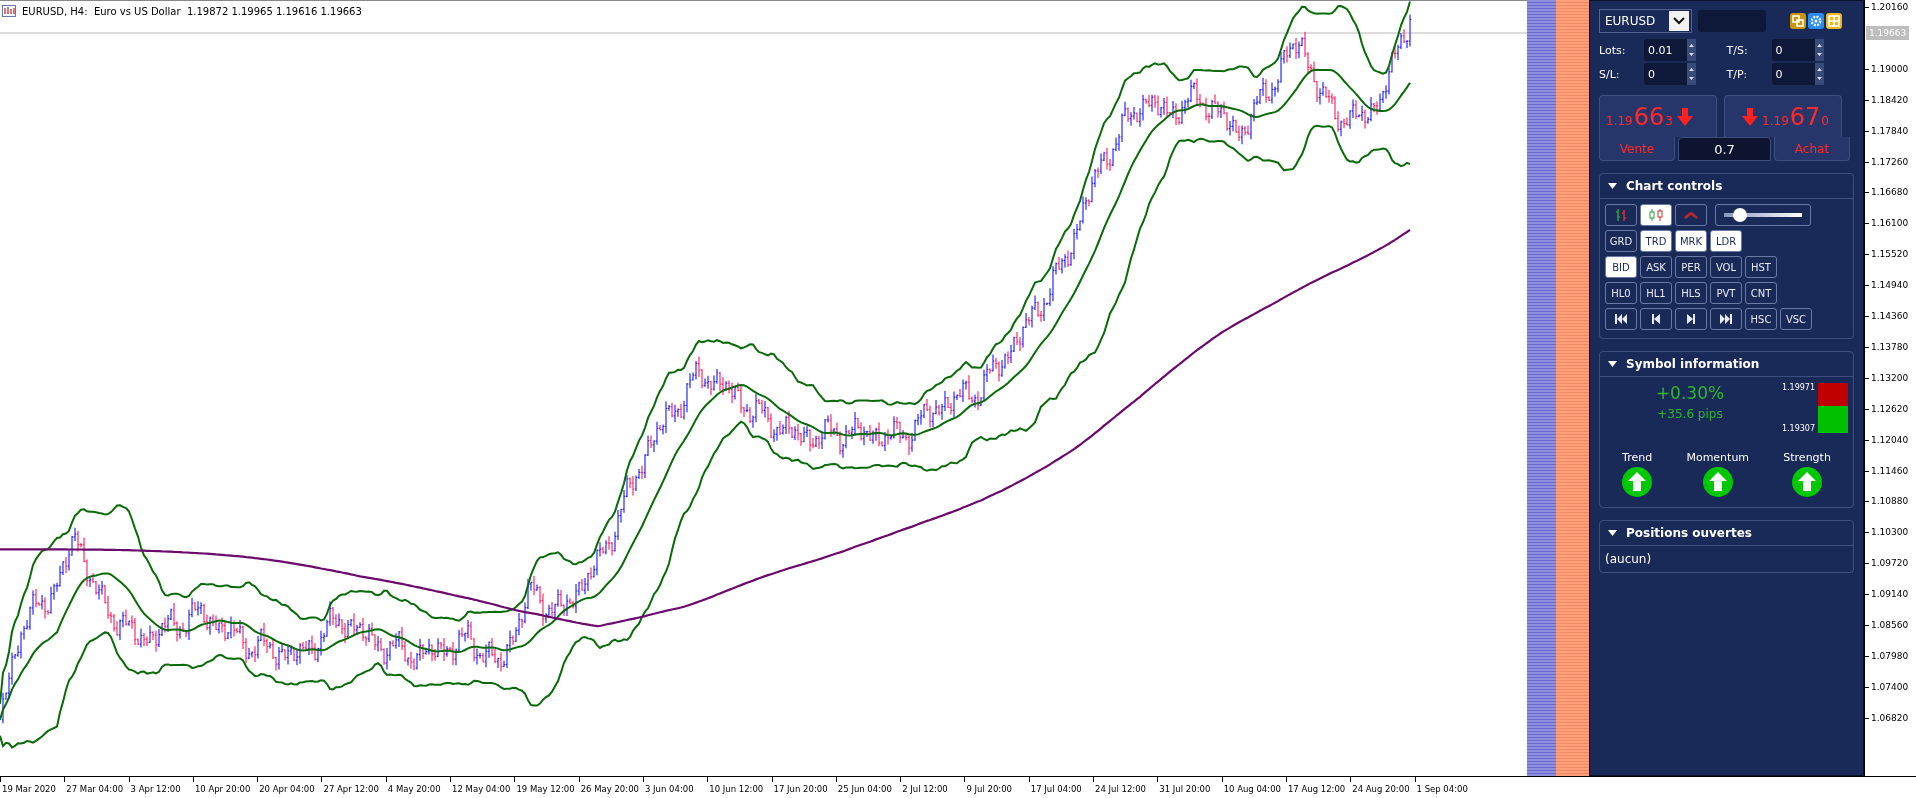  Describe the element at coordinates (1726, 186) in the screenshot. I see `section-header: Chart controls` at that location.